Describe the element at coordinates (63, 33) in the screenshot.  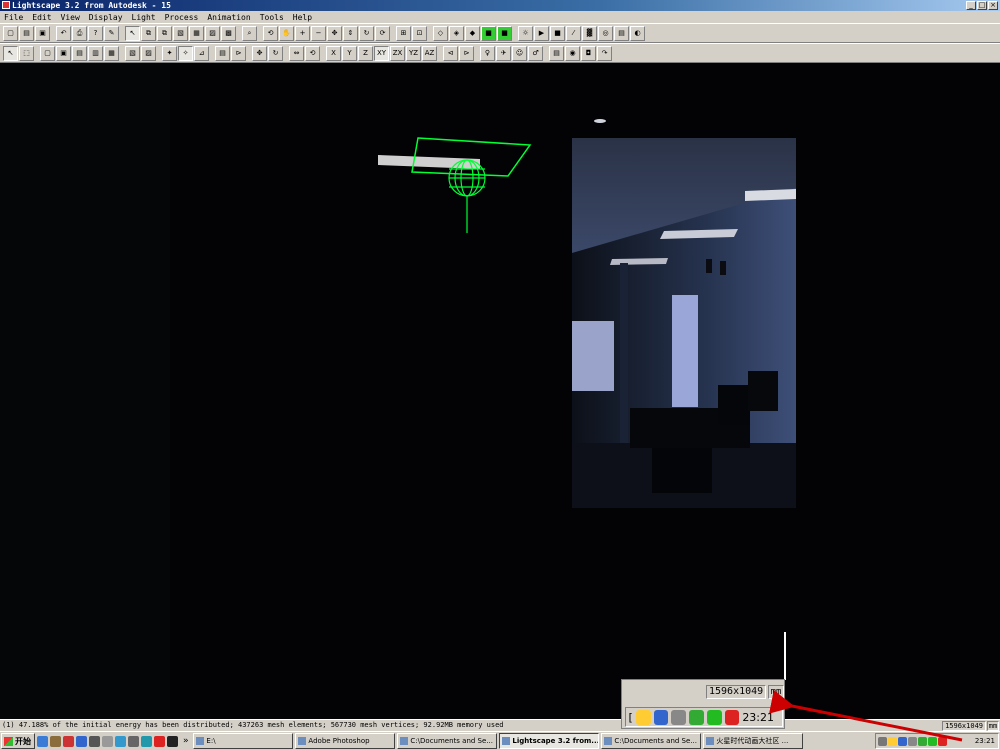
I see `undo-icon: ↶` at that location.